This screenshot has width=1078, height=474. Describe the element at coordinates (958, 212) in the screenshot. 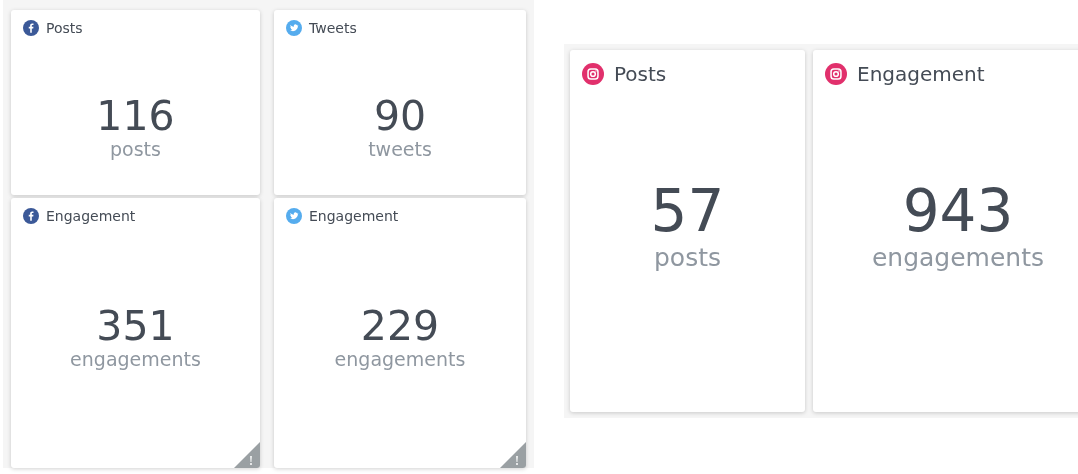

I see `stat-value: 943` at that location.